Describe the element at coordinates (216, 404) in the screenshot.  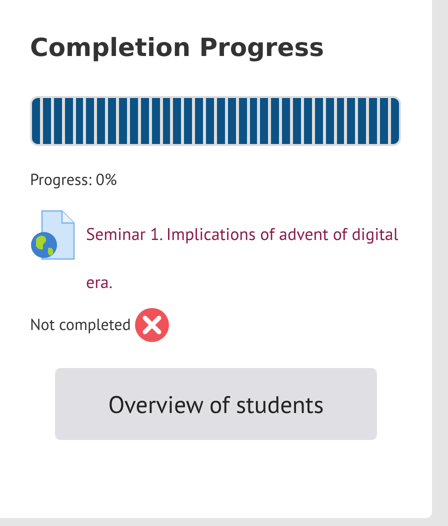
I see `overview-button: Overview of students` at that location.